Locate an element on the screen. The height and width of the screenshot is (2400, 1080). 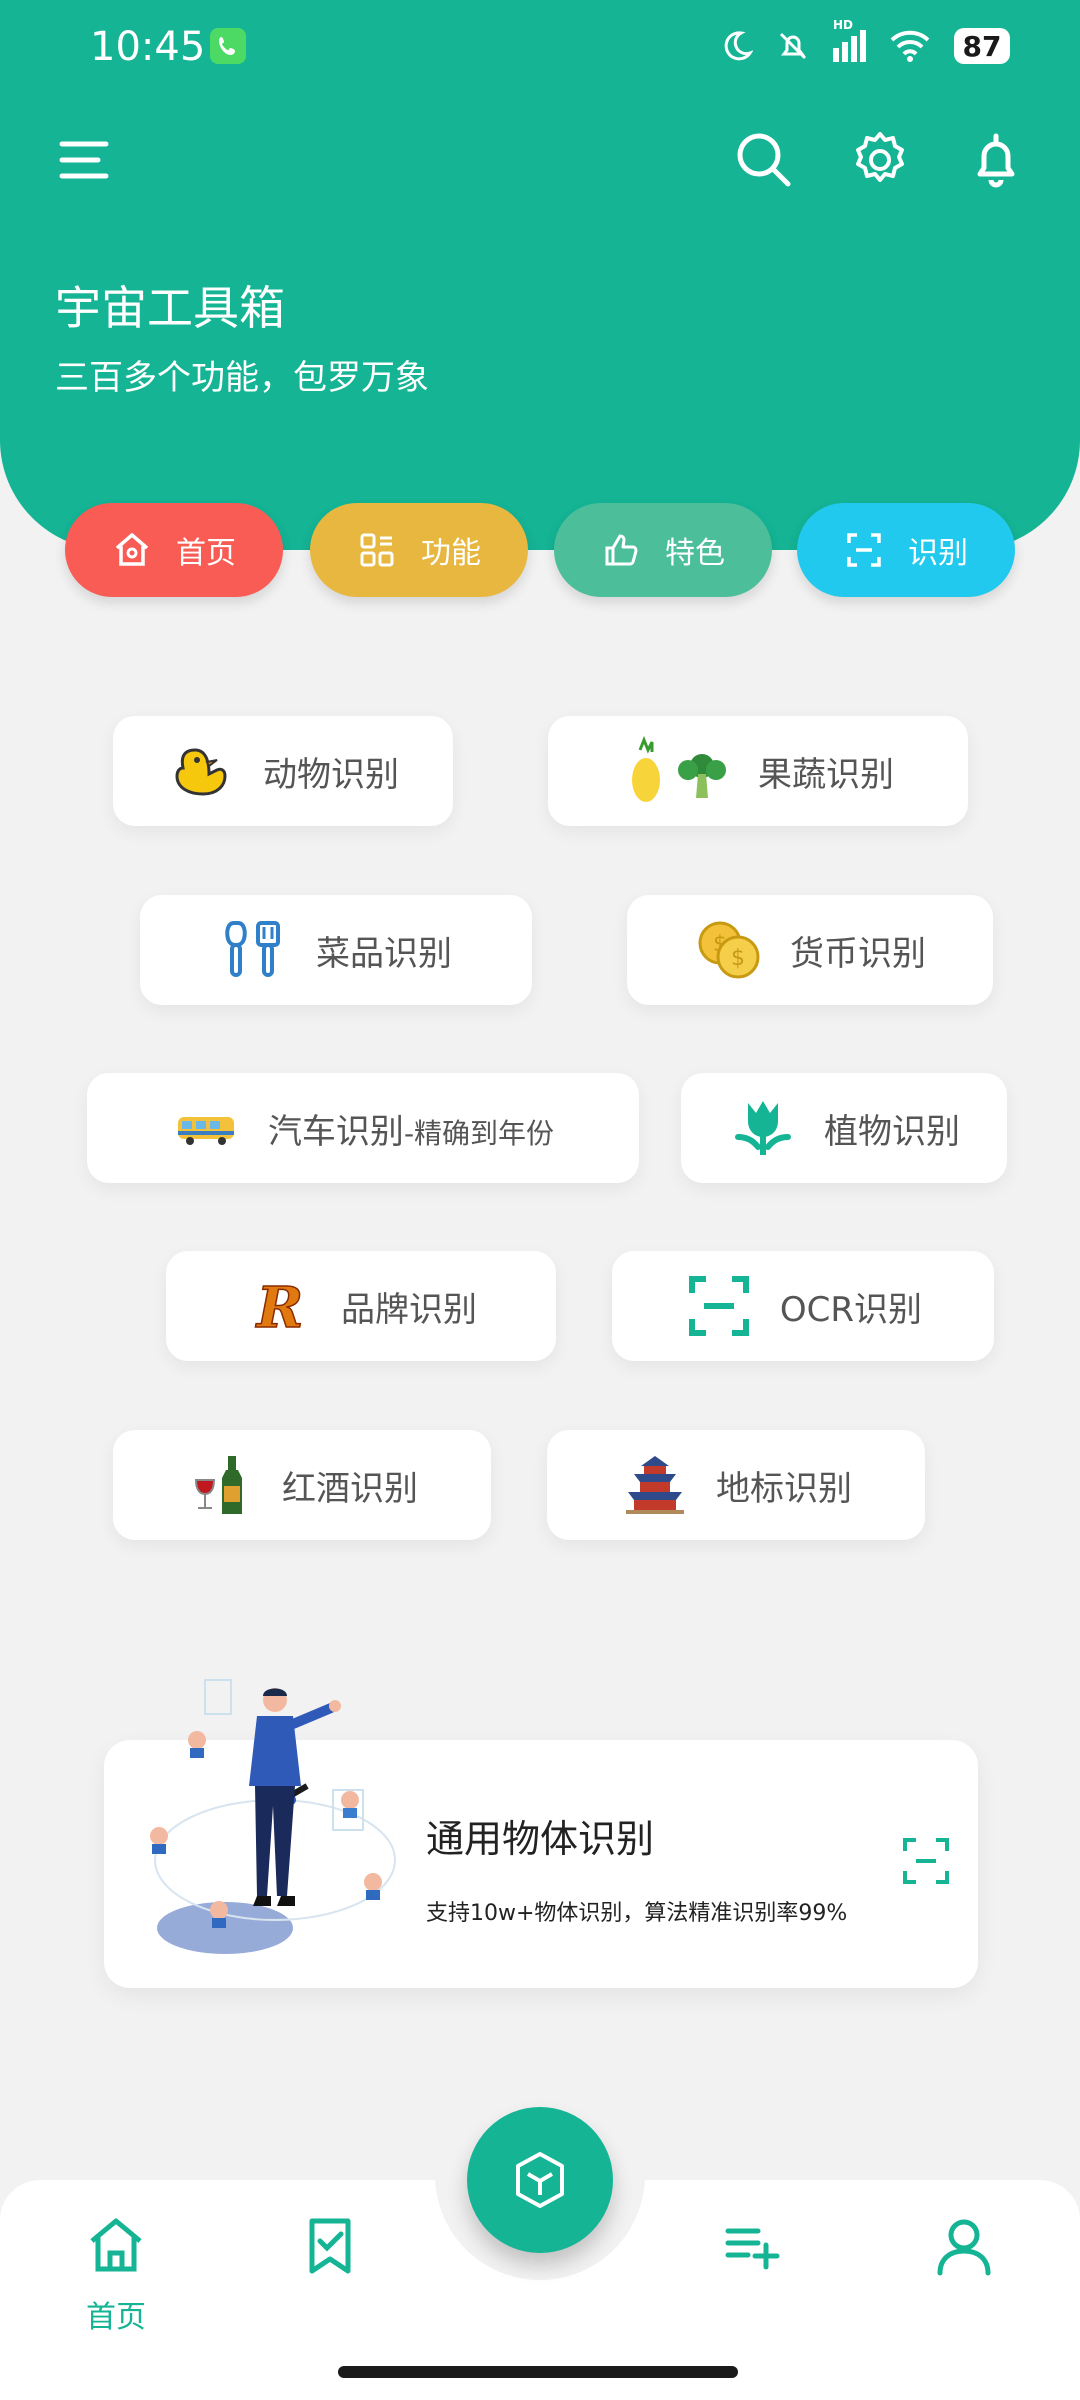
chip-label-suffix: -精确到年份 is located at coordinates (479, 1133).